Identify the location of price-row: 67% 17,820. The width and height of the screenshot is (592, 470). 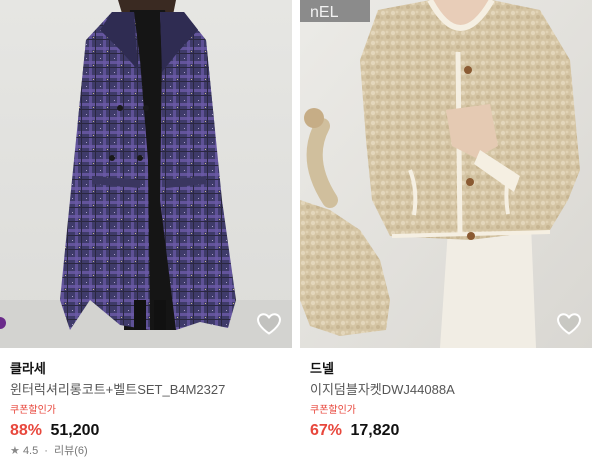
(451, 431).